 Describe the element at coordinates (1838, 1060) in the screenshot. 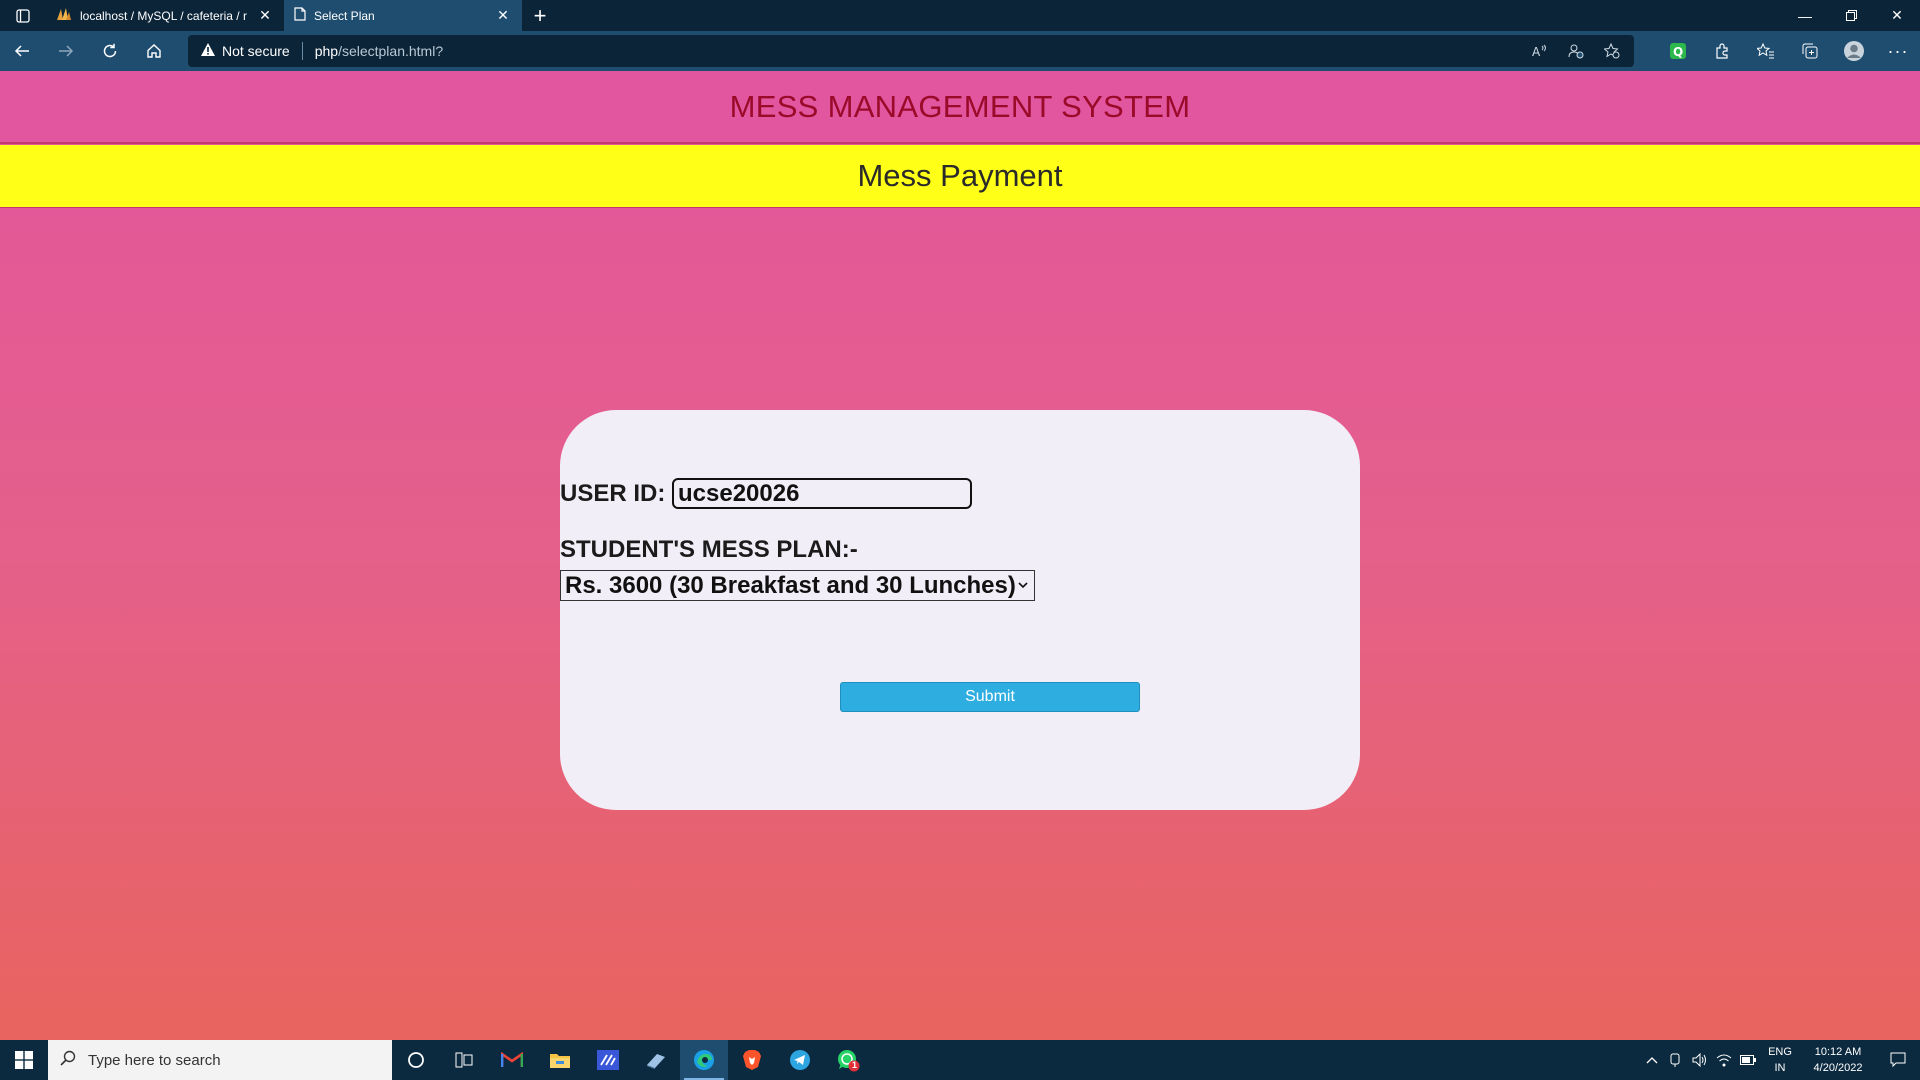

I see `taskbar-clock: 10:12 AM 4/20/2022` at that location.